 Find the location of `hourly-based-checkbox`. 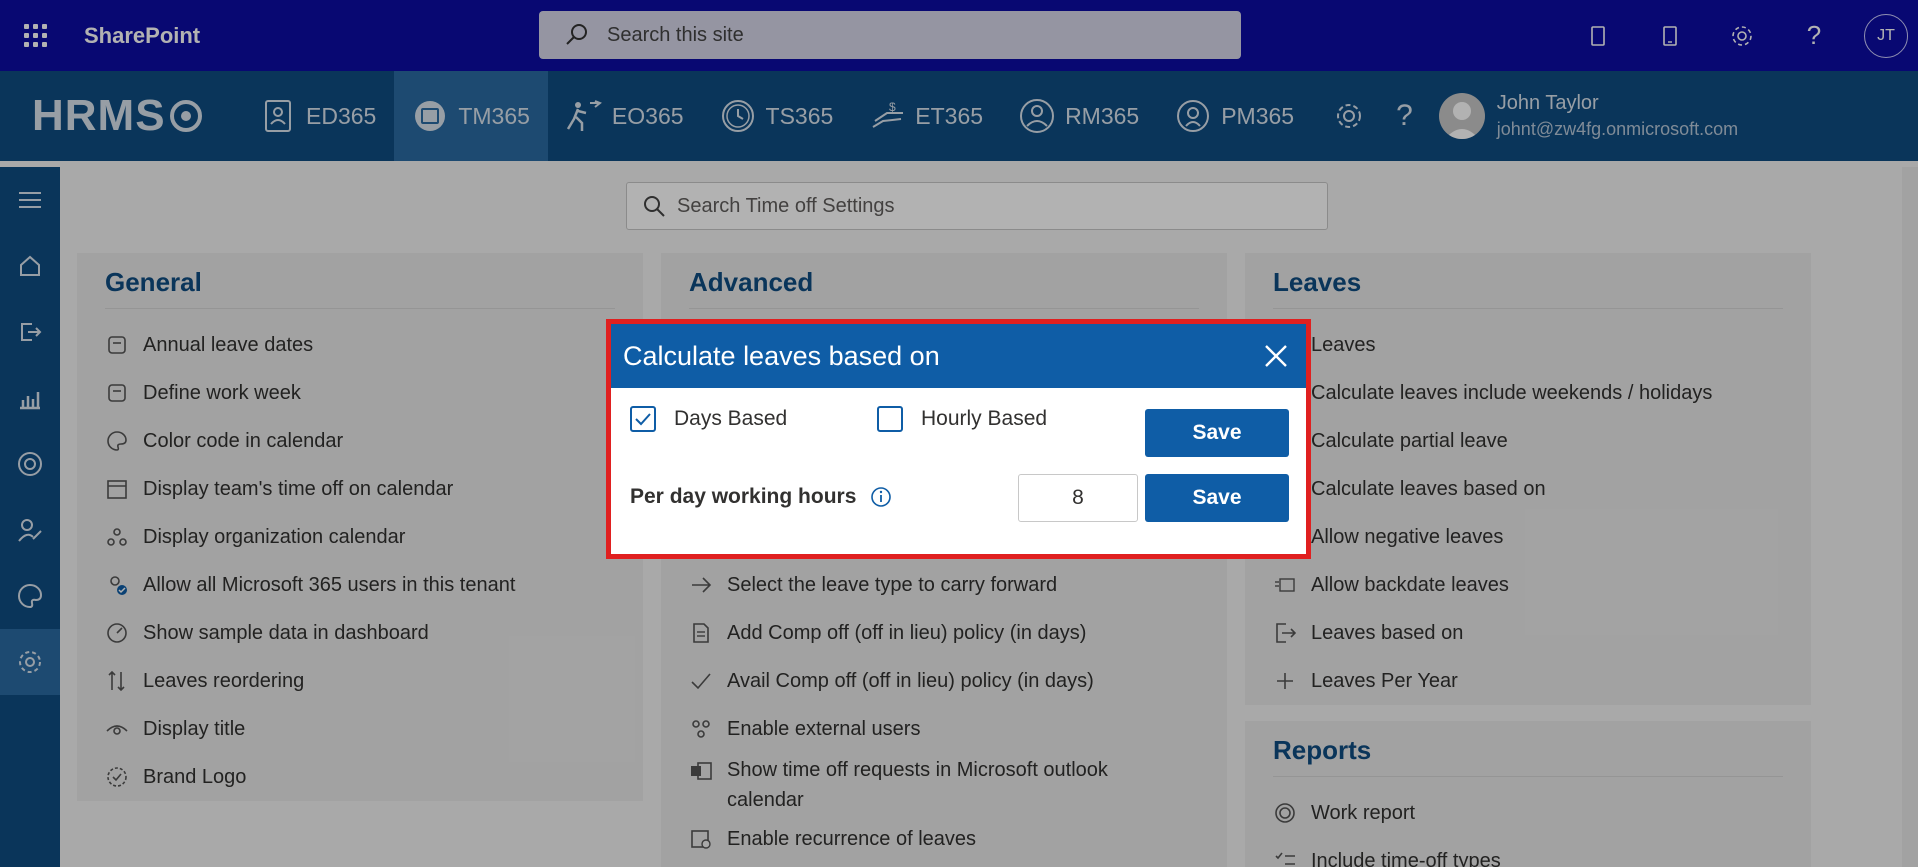

hourly-based-checkbox is located at coordinates (890, 419).